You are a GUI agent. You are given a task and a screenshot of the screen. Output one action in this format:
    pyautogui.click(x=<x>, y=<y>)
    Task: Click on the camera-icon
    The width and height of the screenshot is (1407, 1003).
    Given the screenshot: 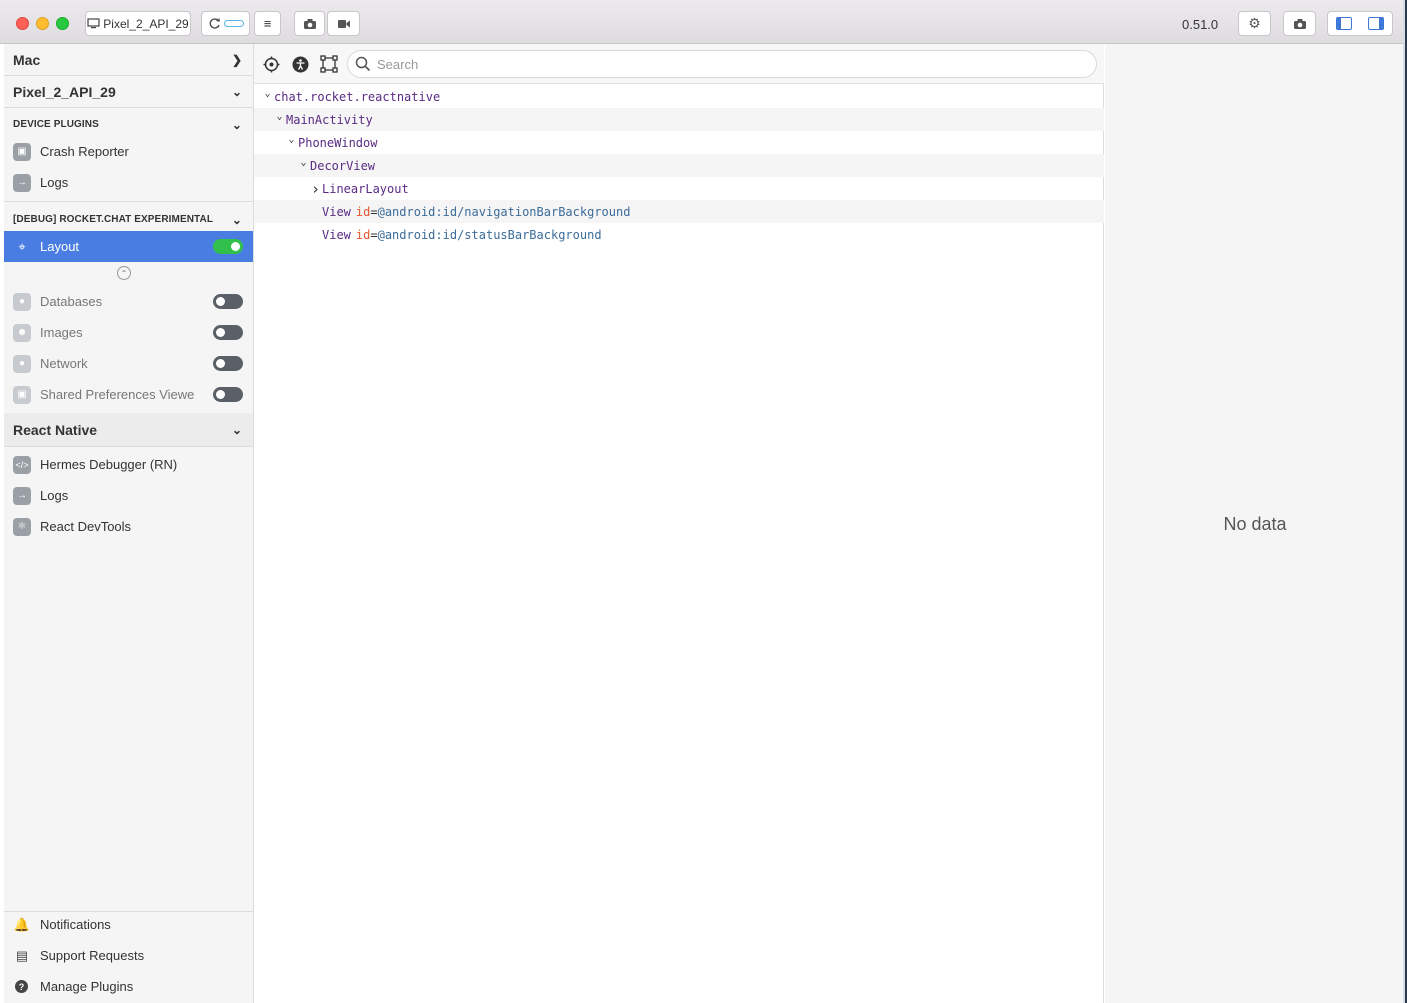 What is the action you would take?
    pyautogui.click(x=309, y=23)
    